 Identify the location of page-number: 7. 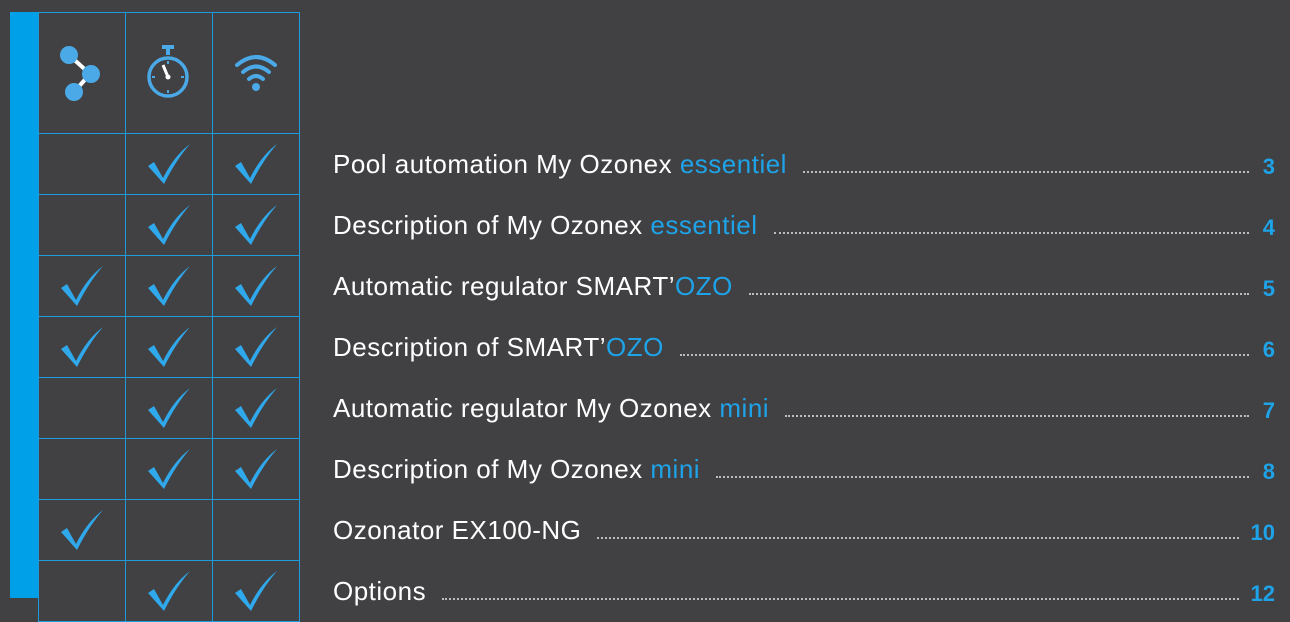
(1268, 410).